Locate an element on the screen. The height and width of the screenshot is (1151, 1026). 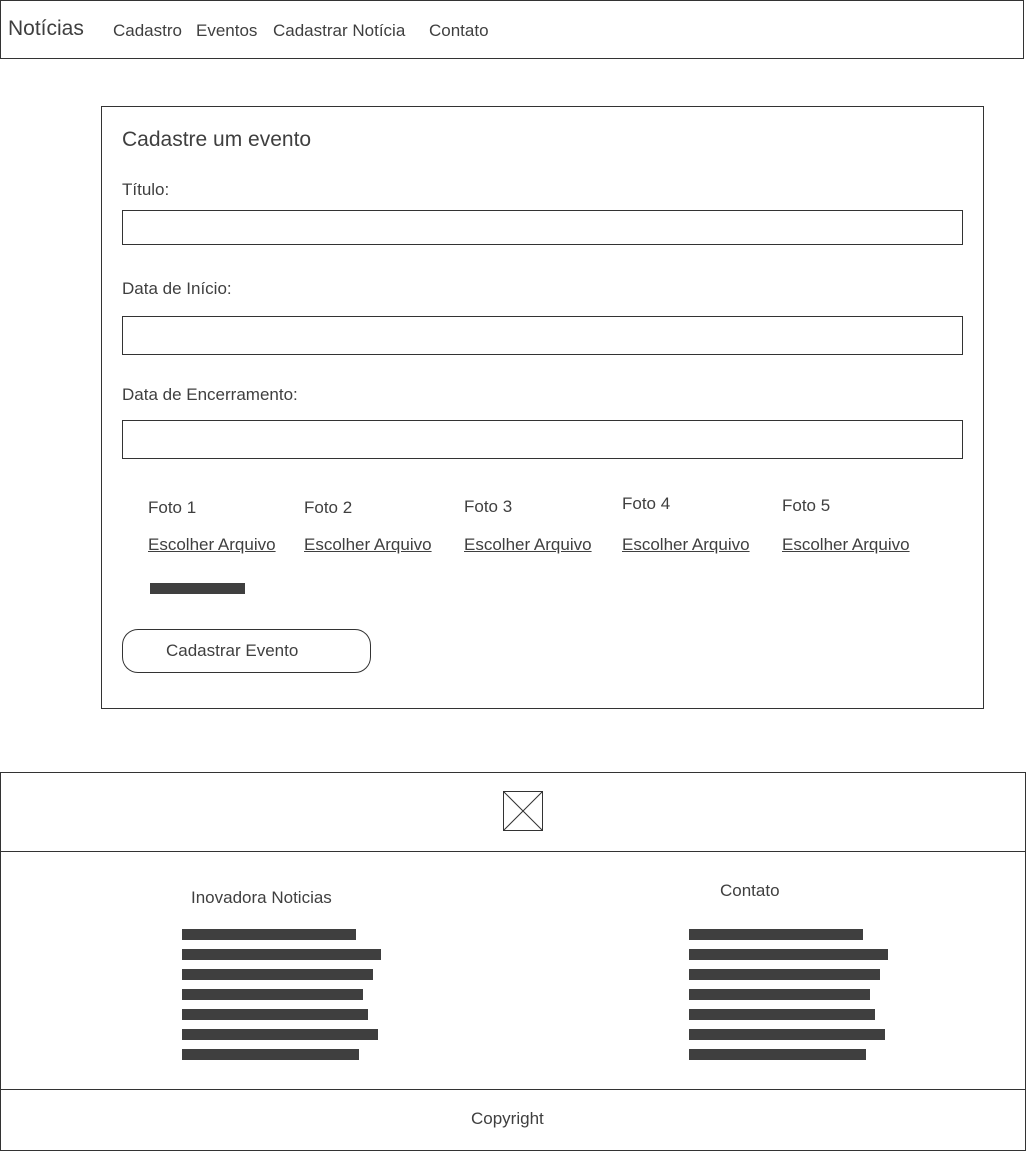
start-date-label: Data de Início: is located at coordinates (177, 288).